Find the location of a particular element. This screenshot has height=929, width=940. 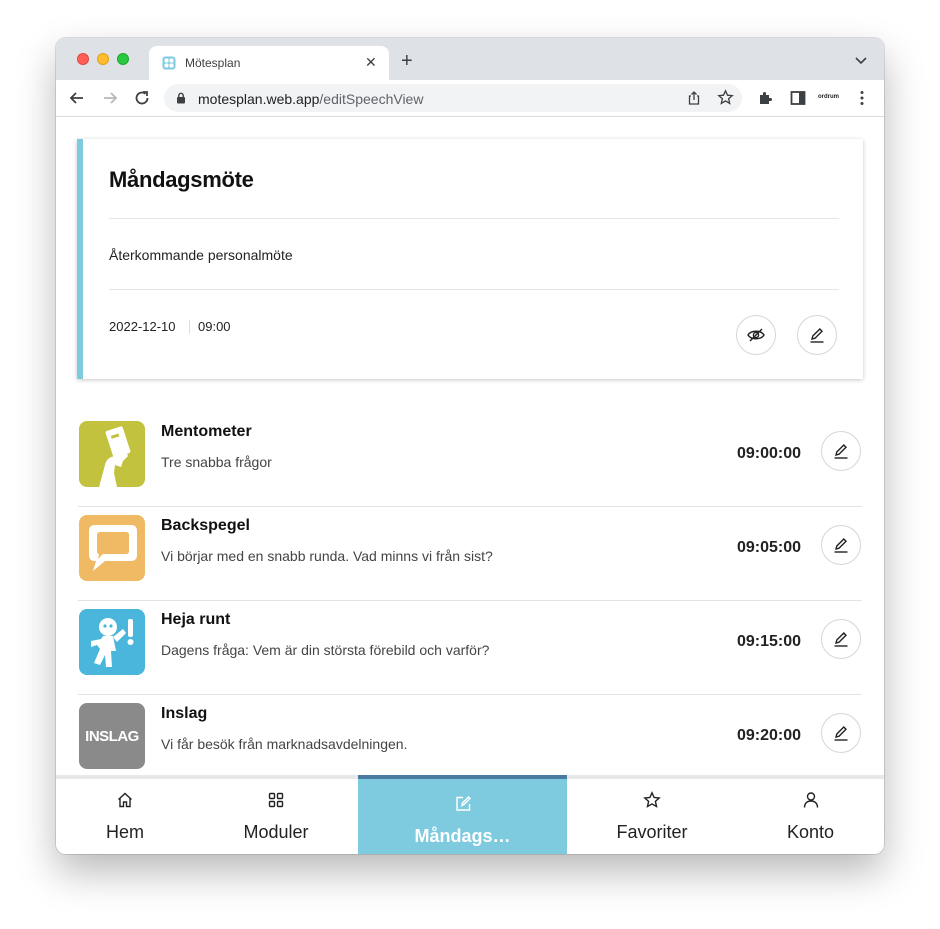

cheering-figure-icon is located at coordinates (112, 642).